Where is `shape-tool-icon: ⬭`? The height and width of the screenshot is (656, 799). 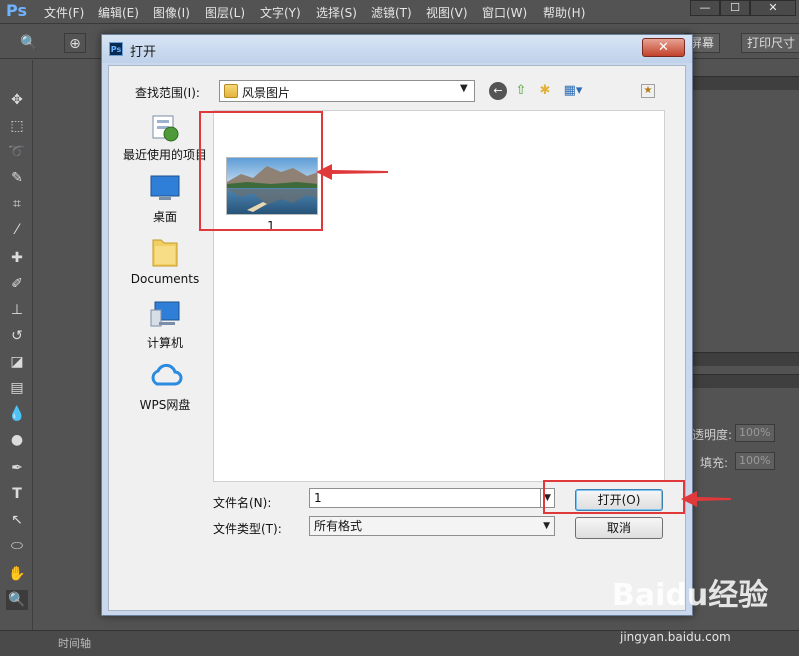 shape-tool-icon: ⬭ is located at coordinates (17, 546).